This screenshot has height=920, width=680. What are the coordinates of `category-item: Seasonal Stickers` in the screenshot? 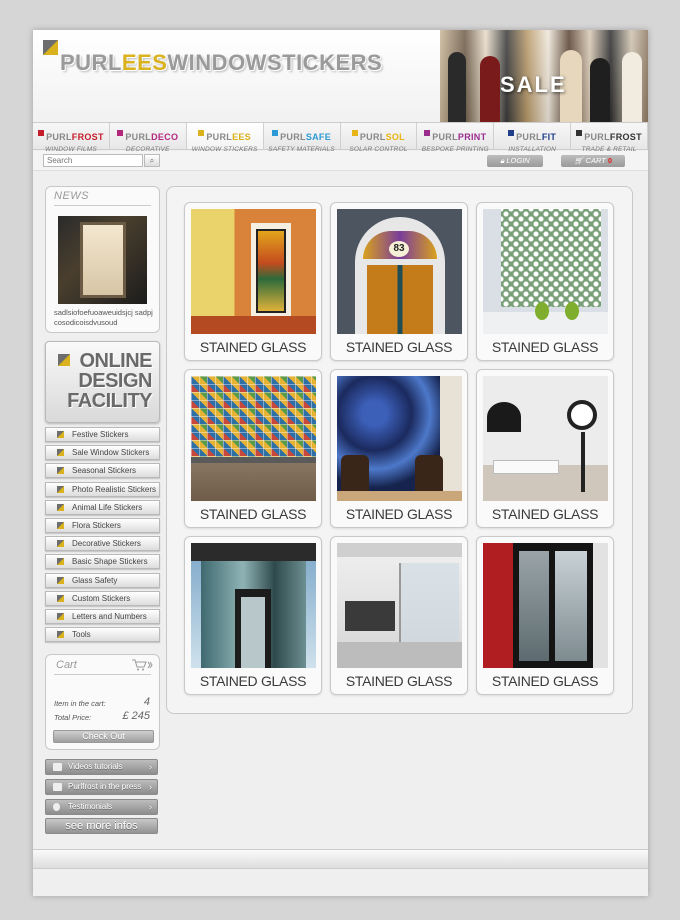 It's located at (102, 471).